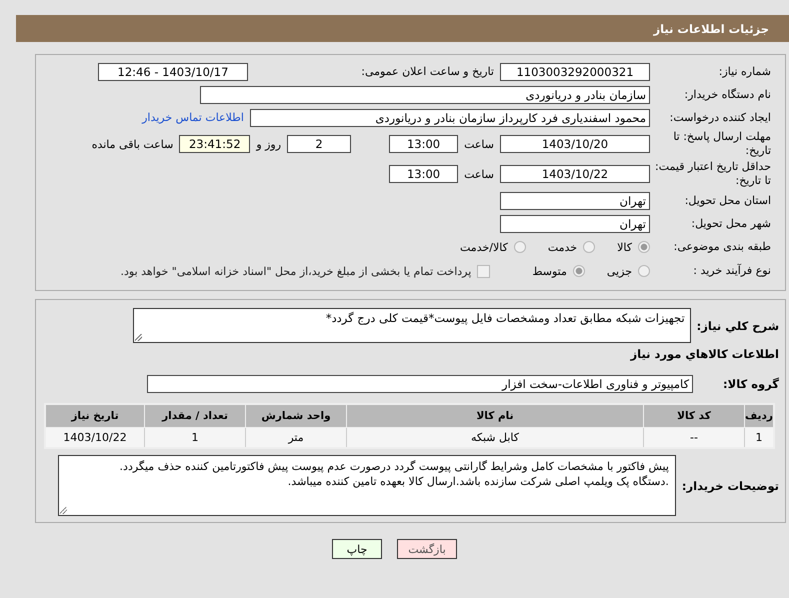 Image resolution: width=789 pixels, height=598 pixels. I want to click on column-header: تاریخ نیاز, so click(94, 416).